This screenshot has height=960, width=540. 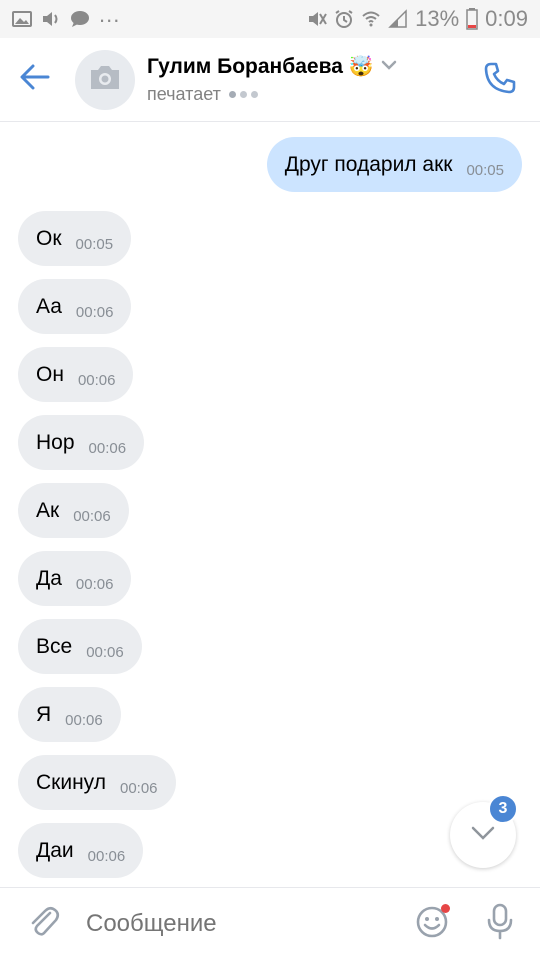 I want to click on volume-icon, so click(x=51, y=19).